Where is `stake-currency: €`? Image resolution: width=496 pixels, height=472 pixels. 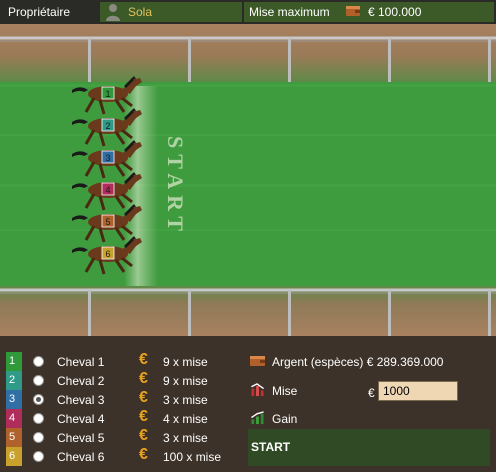
stake-currency: € is located at coordinates (371, 393).